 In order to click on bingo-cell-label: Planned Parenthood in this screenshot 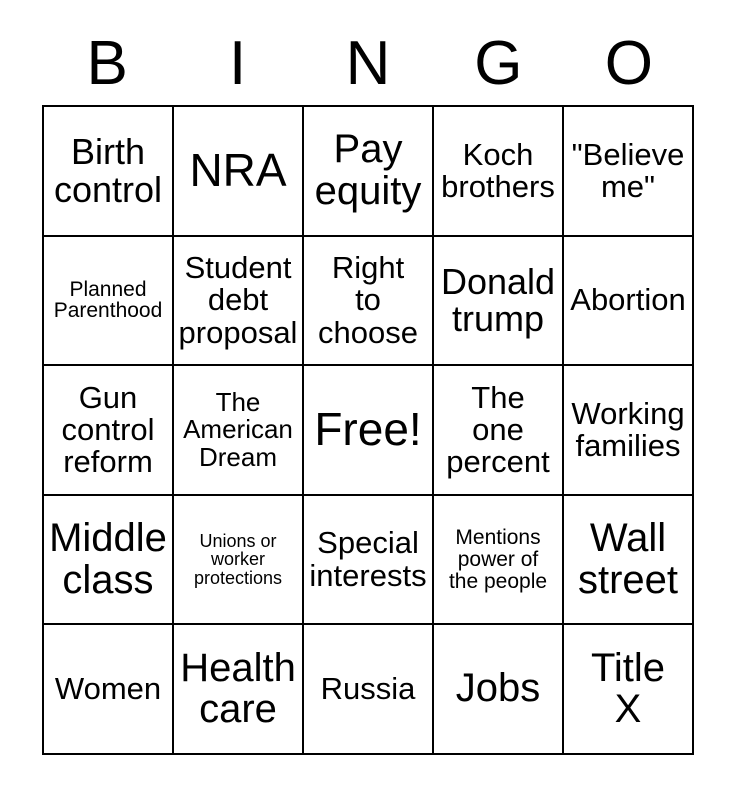, I will do `click(108, 300)`.